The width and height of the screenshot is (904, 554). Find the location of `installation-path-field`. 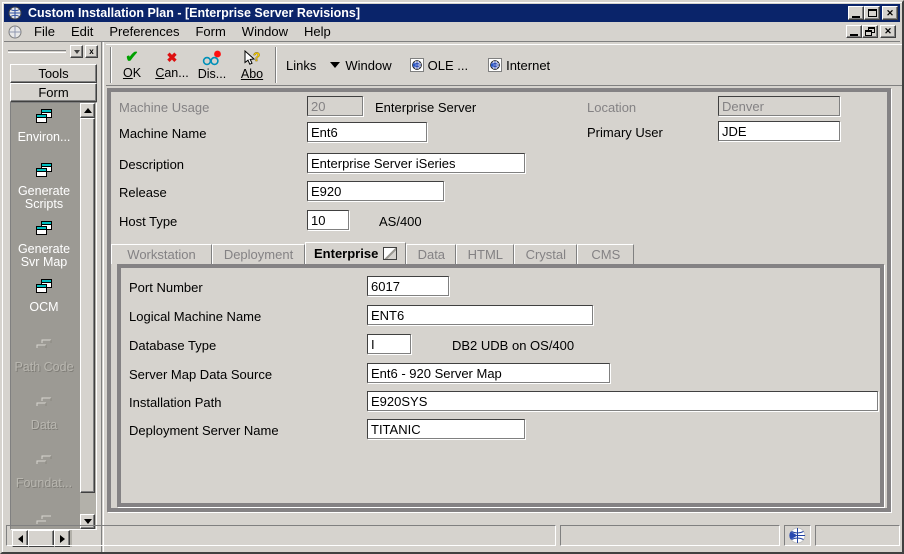

installation-path-field is located at coordinates (622, 401).